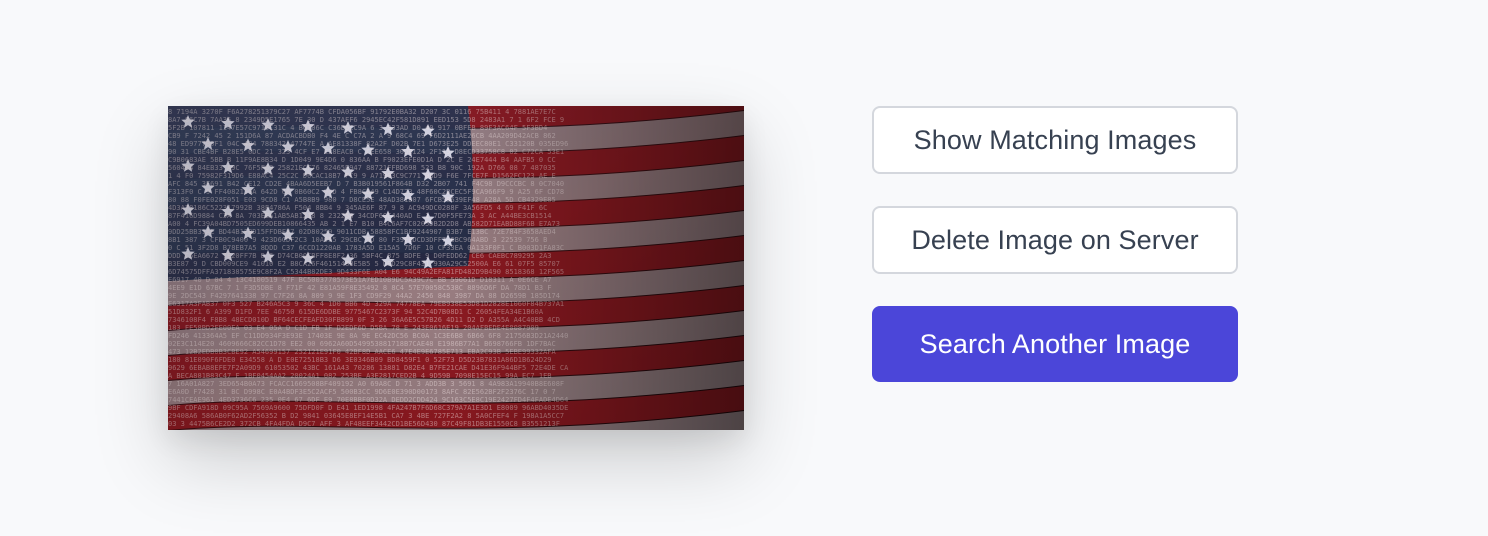 The width and height of the screenshot is (1488, 536). What do you see at coordinates (1055, 140) in the screenshot?
I see `show-matching-images-button: Show Matching Images` at bounding box center [1055, 140].